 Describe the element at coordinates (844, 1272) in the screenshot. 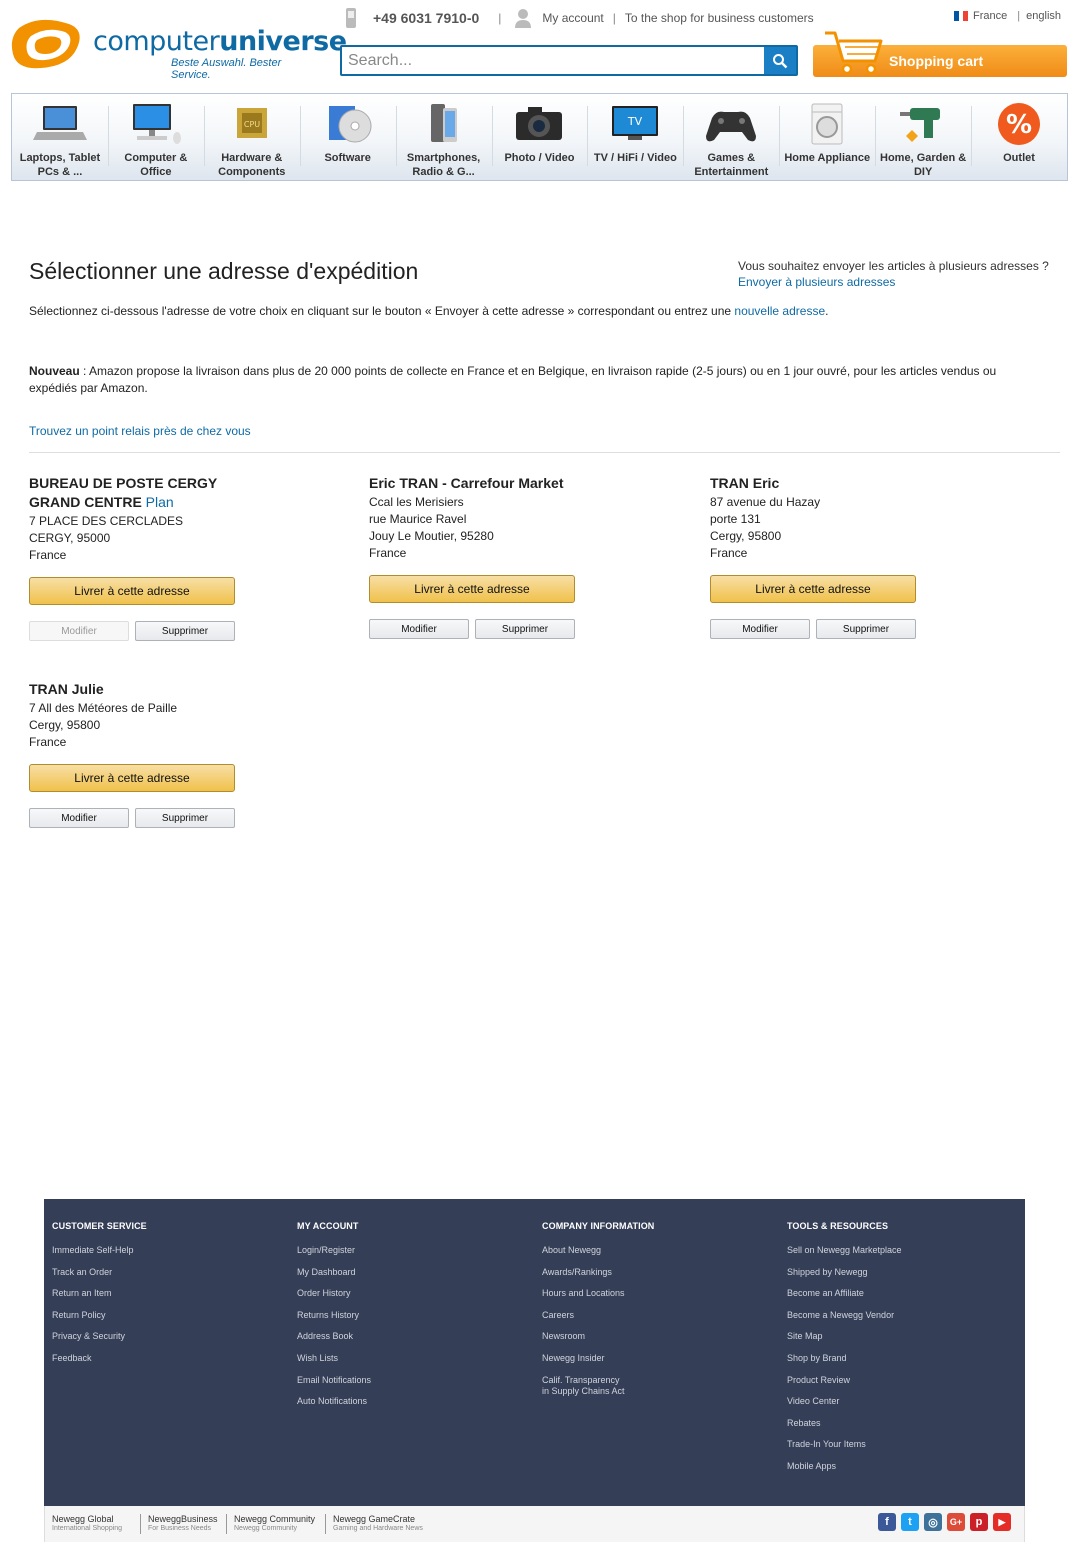

I see `footer-link: Shipped by Newegg` at that location.